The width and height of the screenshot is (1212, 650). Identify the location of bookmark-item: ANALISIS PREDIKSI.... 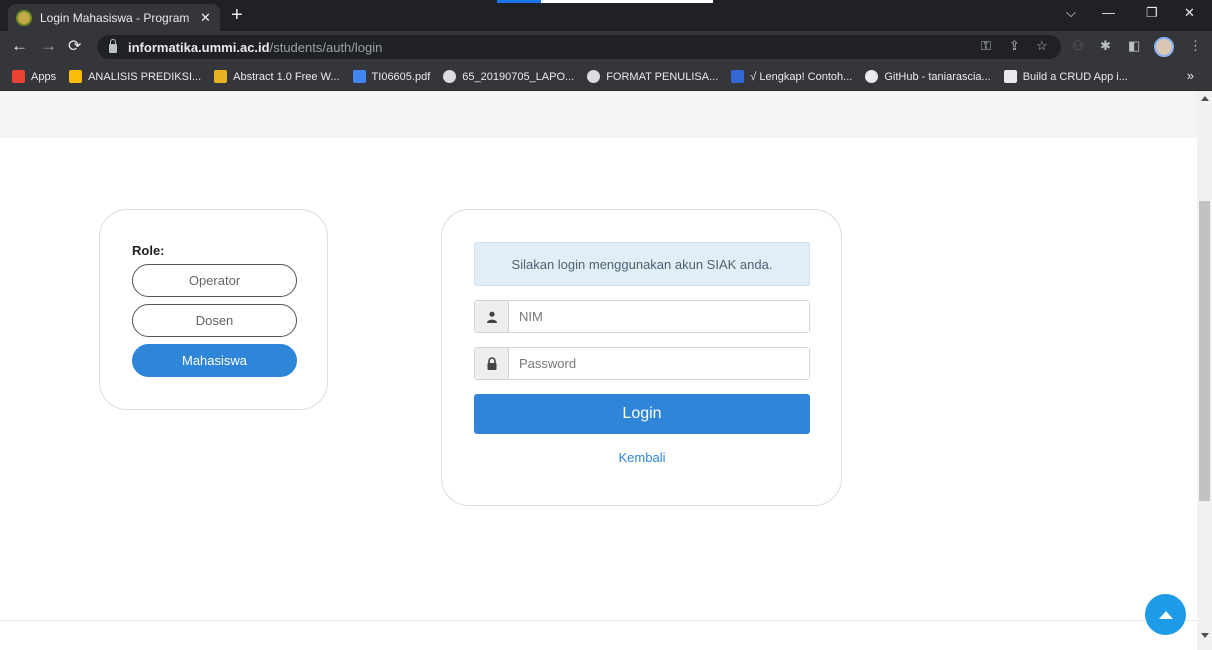
(135, 76).